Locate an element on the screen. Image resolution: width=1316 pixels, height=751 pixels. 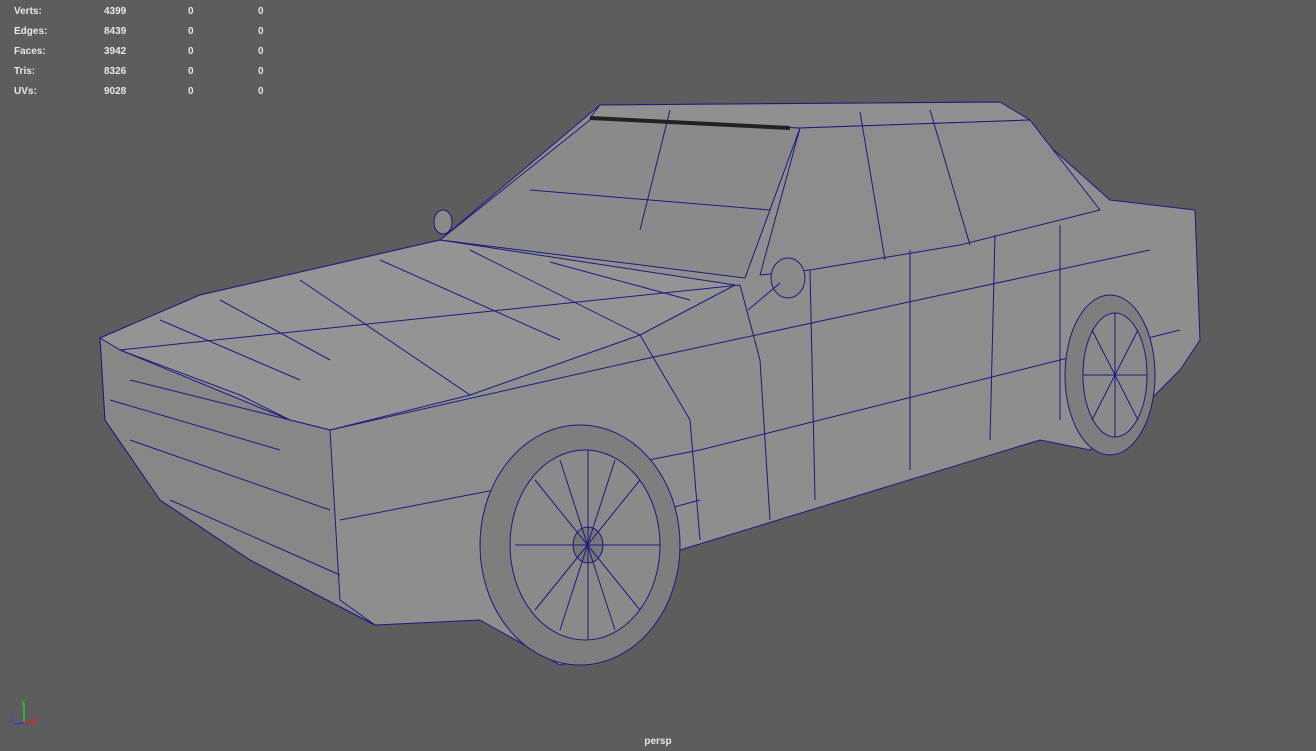
hud-label: Faces: is located at coordinates (30, 51).